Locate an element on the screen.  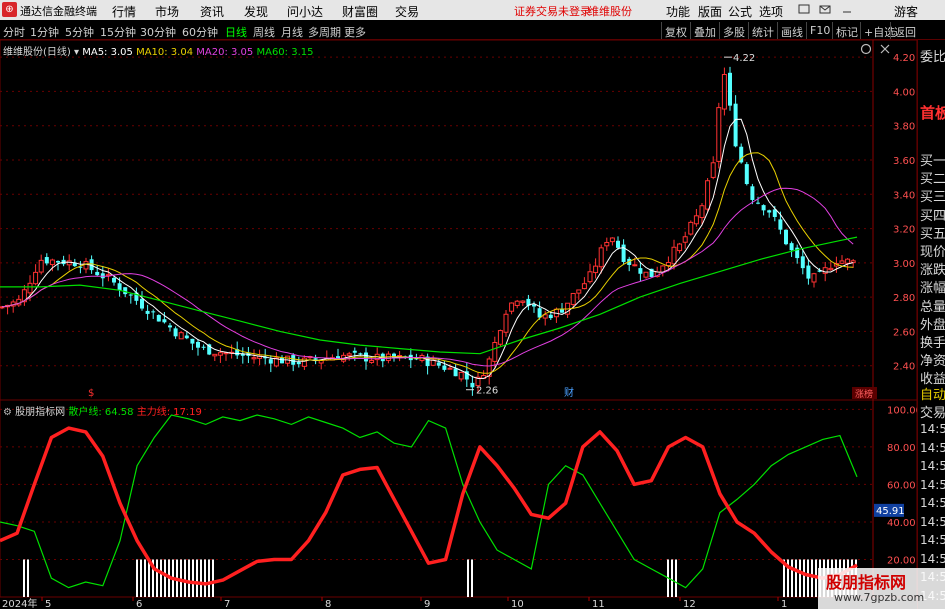
menu-ask: 问小达 is located at coordinates (305, 11).